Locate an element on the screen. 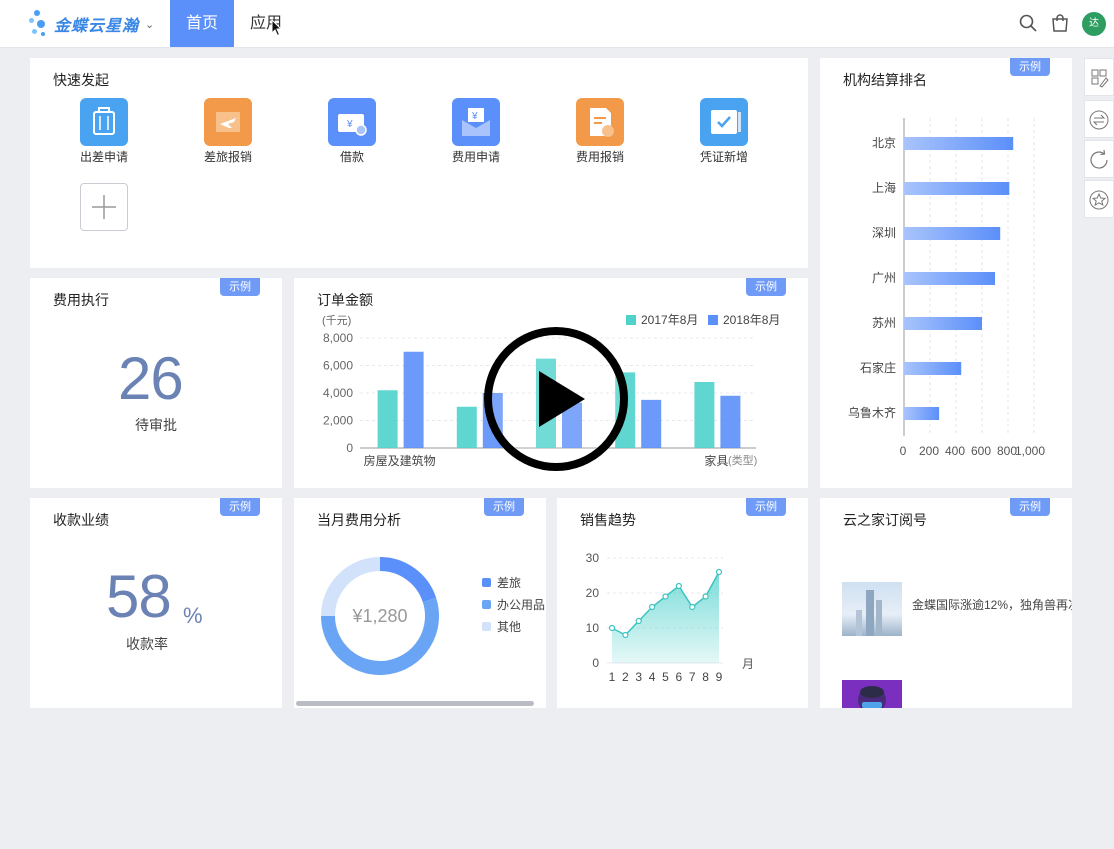  layout-edit-tool is located at coordinates (1099, 77).